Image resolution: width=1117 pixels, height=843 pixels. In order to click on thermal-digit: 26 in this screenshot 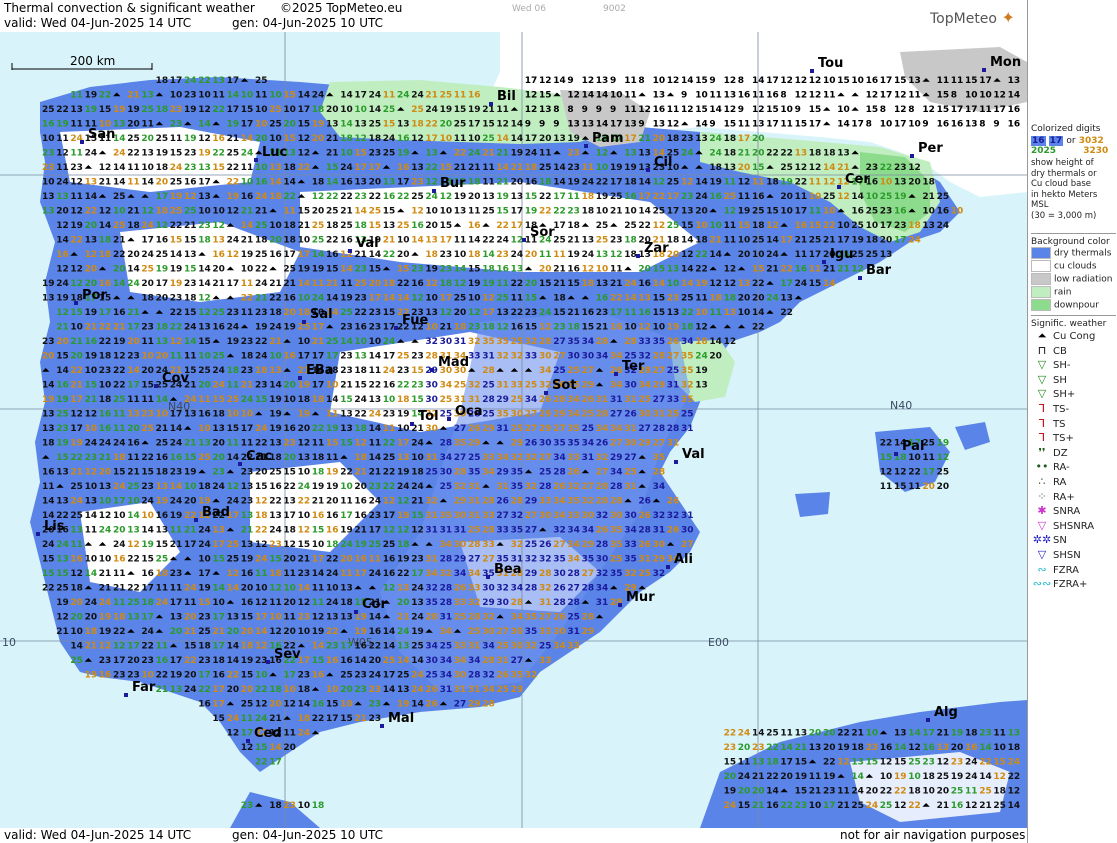, I will do `click(673, 342)`.